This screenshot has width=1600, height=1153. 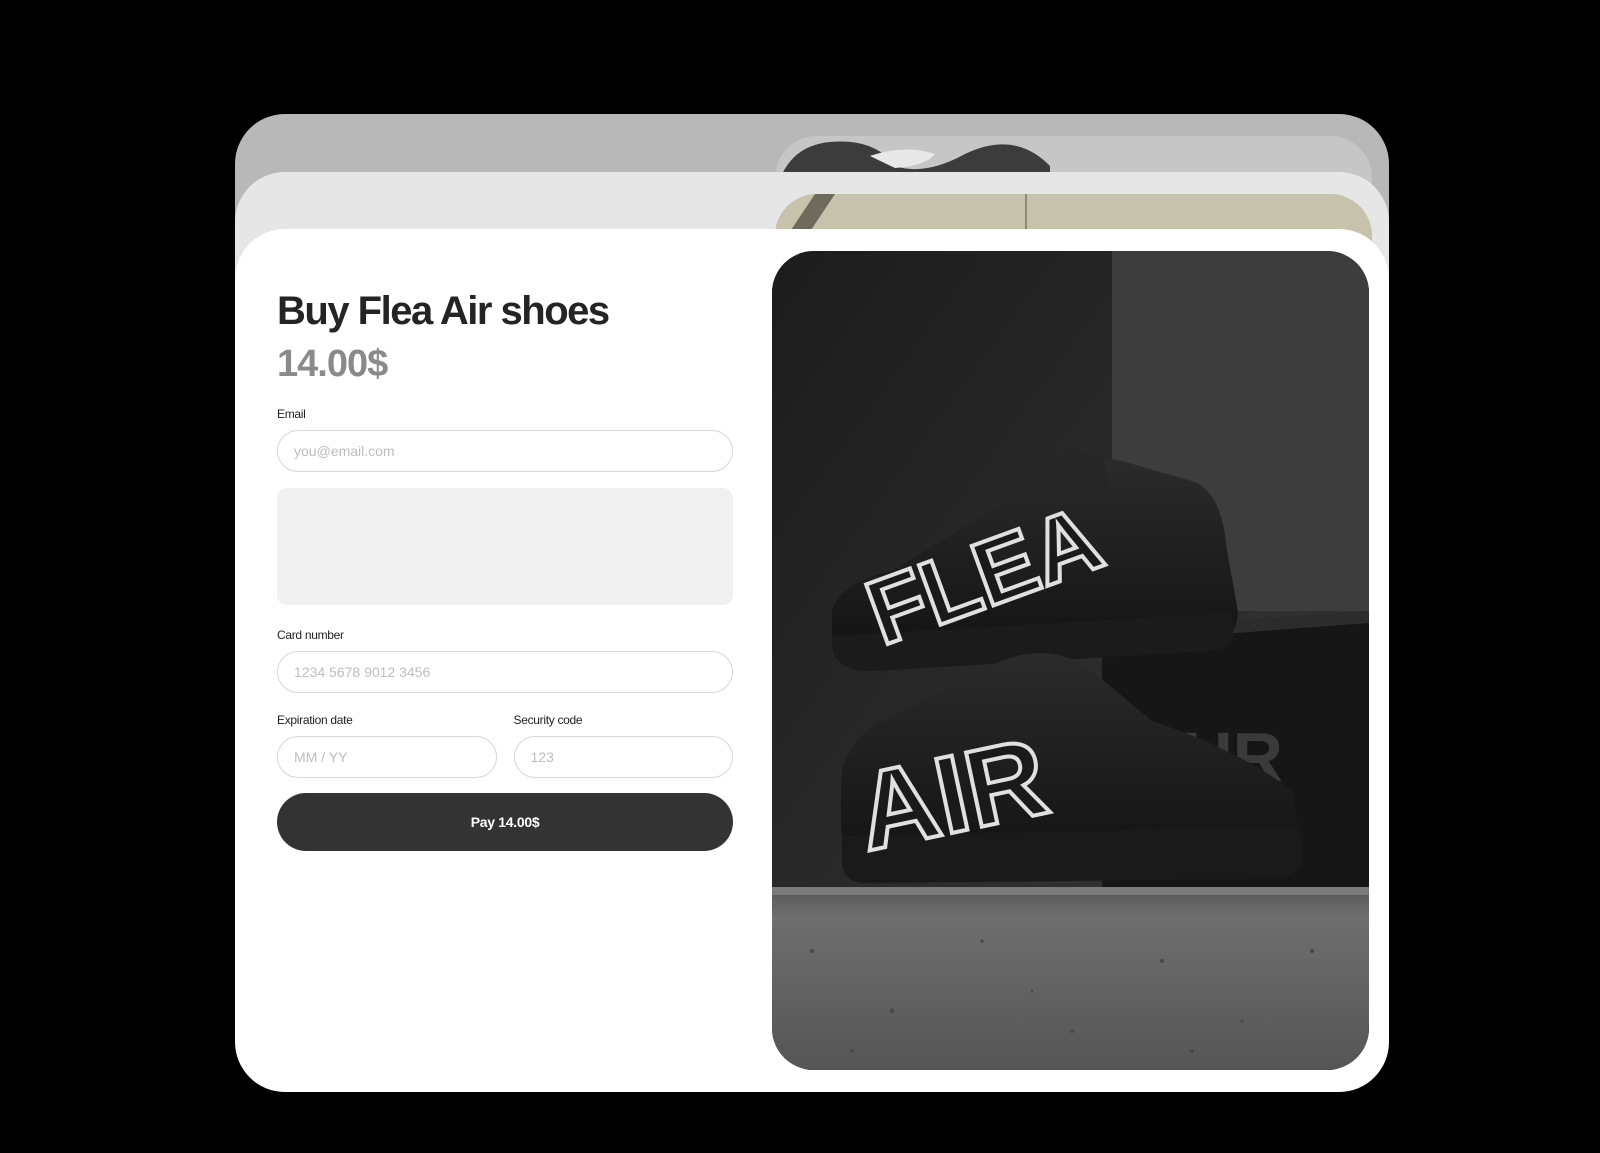 What do you see at coordinates (387, 757) in the screenshot?
I see `expiration-field` at bounding box center [387, 757].